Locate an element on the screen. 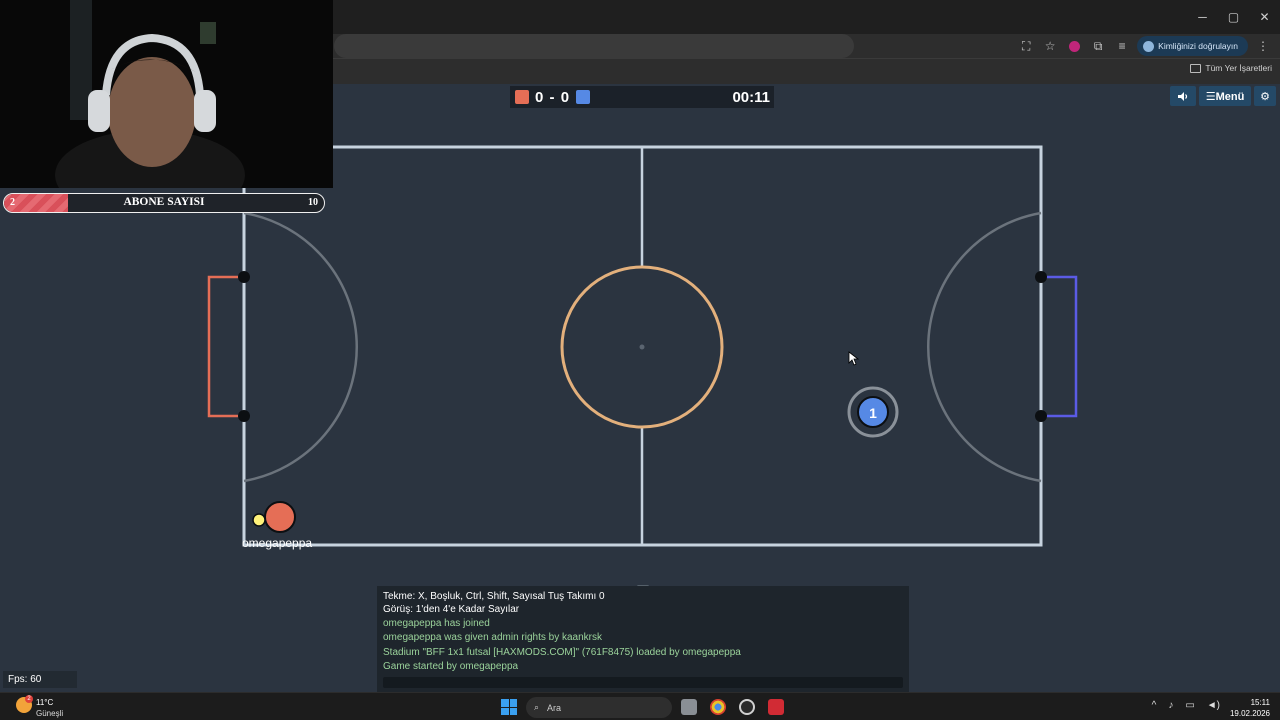 The height and width of the screenshot is (720, 1280). game-buttons: ☰Menü ⚙ is located at coordinates (1223, 96).